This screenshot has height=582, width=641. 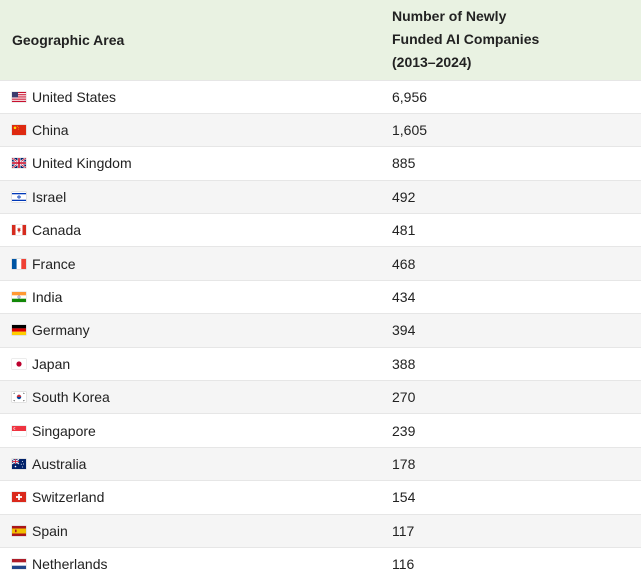 I want to click on table-row: Singapore 239, so click(x=320, y=430).